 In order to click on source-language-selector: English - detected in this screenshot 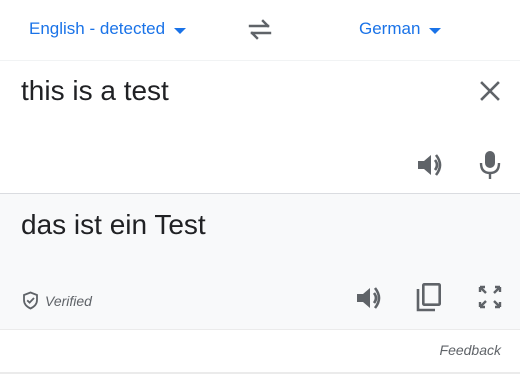, I will do `click(108, 29)`.